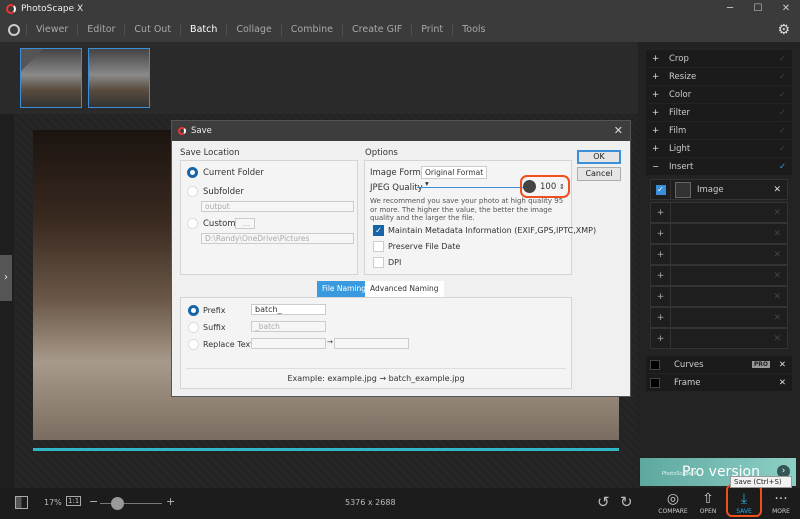 This screenshot has width=800, height=519. I want to click on zoom-slider, so click(131, 503).